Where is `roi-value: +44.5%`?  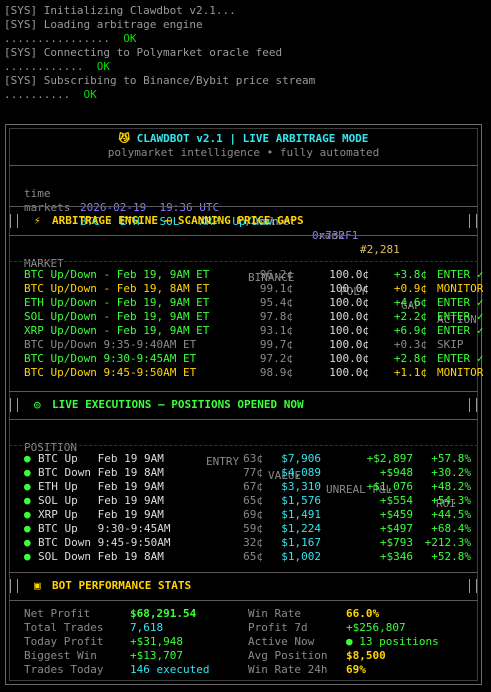
roi-value: +44.5% is located at coordinates (451, 514).